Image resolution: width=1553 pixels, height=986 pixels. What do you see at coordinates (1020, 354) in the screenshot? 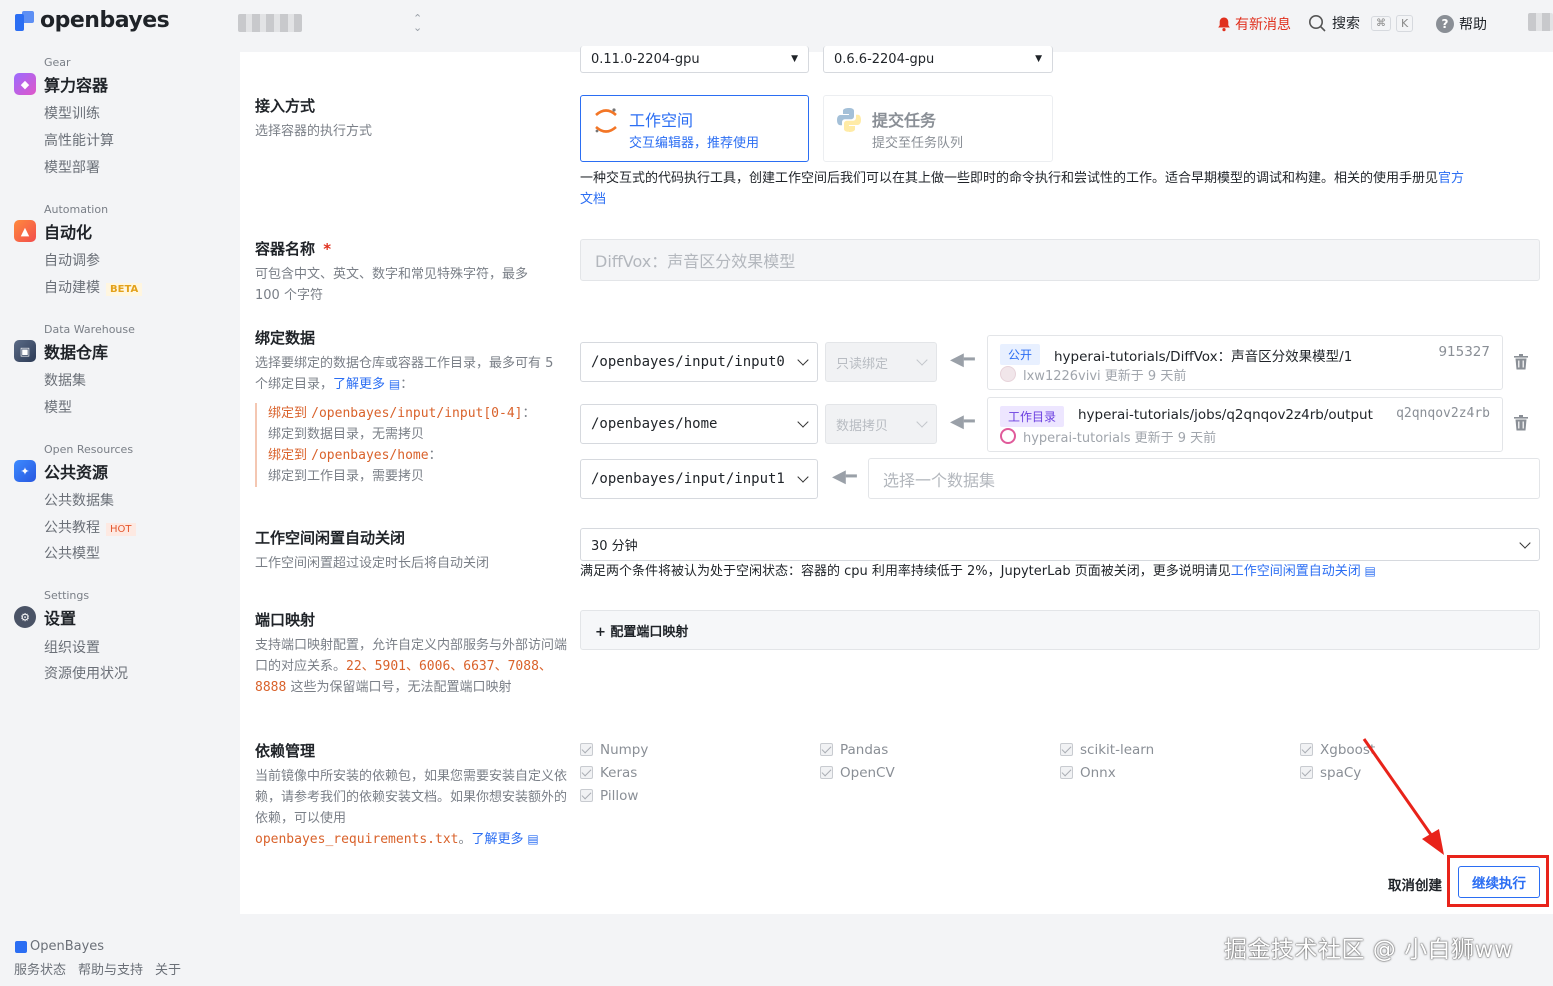
I see `public-badge: 公开` at bounding box center [1020, 354].